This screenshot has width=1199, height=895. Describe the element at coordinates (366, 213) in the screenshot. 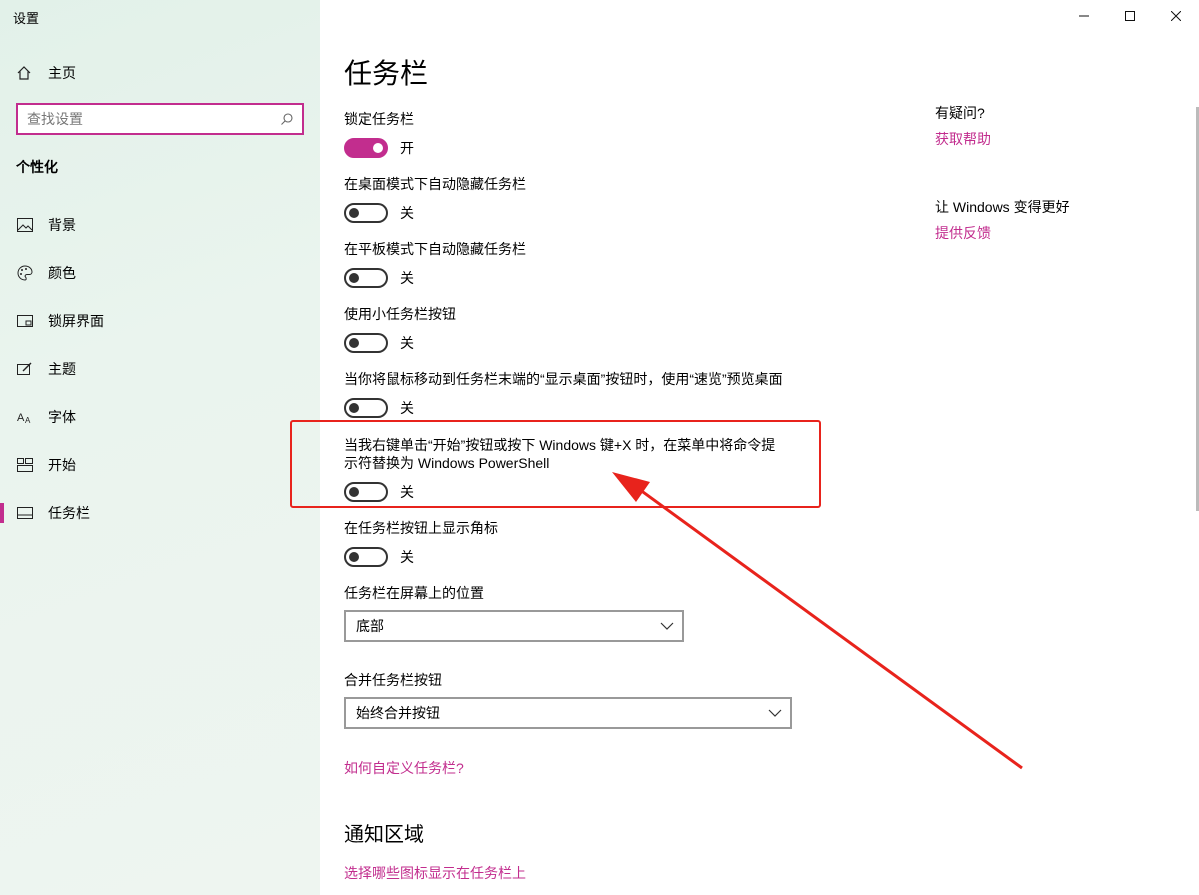

I see `autohide-desktop-toggle` at that location.